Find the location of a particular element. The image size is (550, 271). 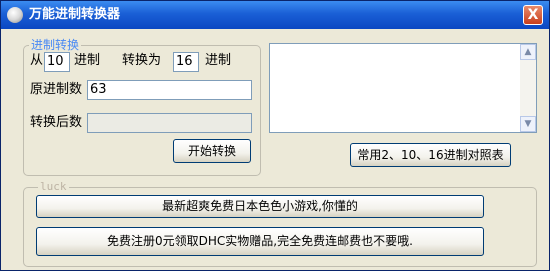

reference-table-button: 常用2、10、16进制对照表 is located at coordinates (430, 155).